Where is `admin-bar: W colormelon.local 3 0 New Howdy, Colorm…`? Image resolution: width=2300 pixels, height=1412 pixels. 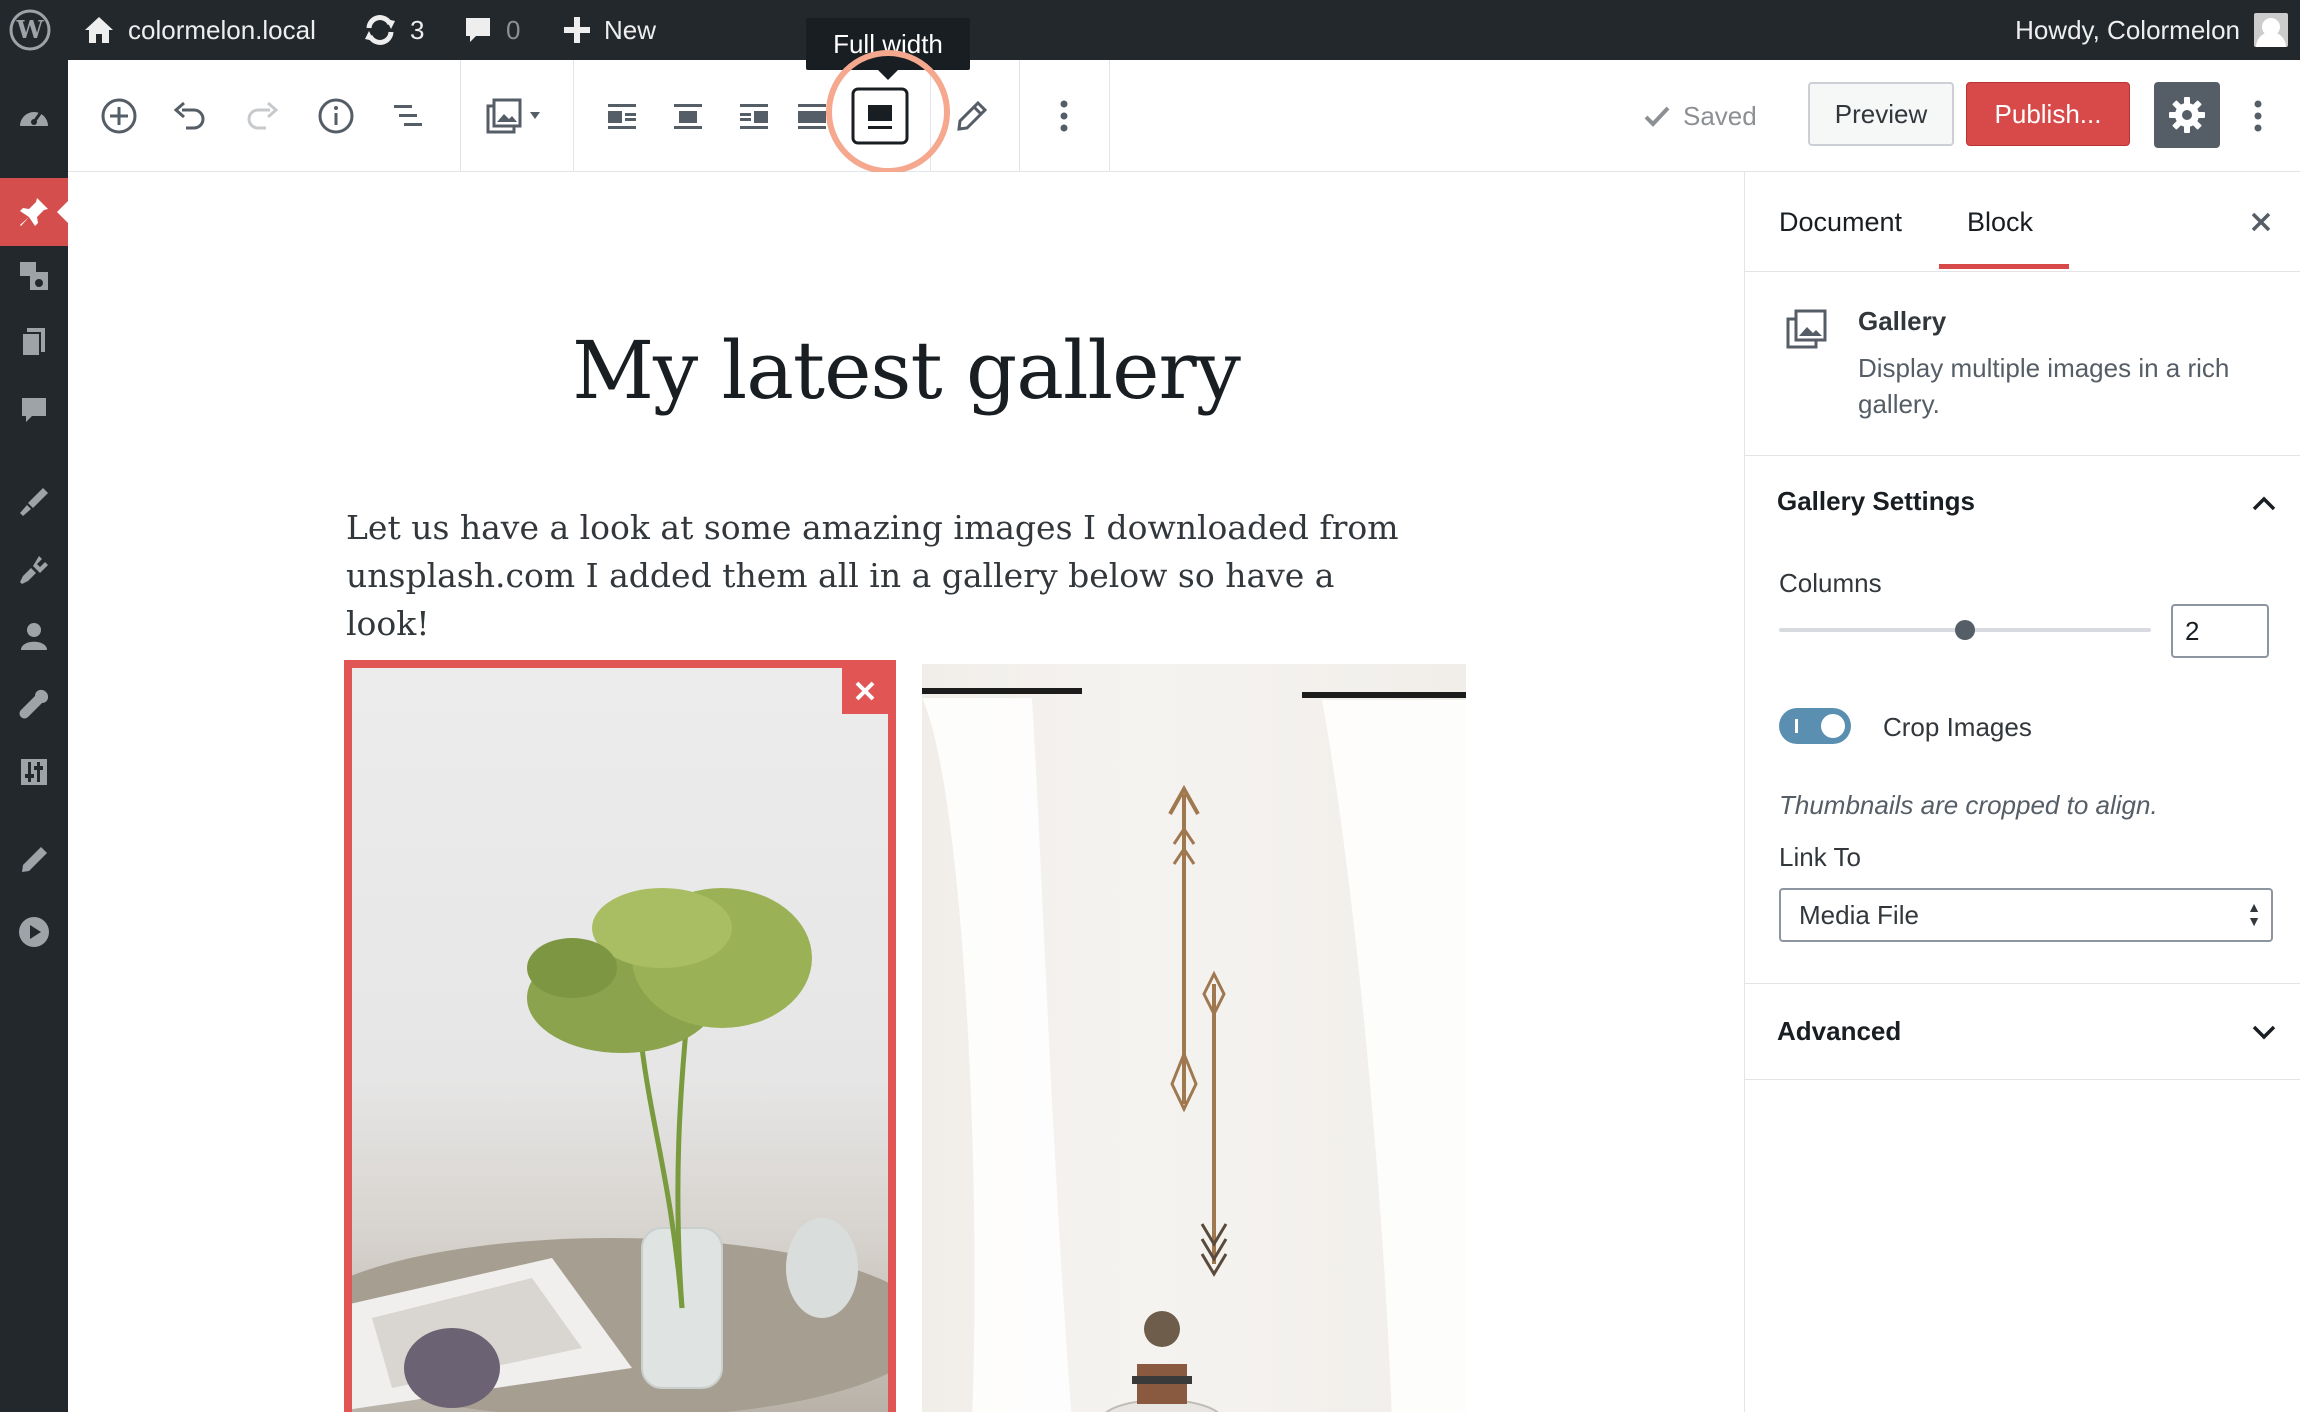 admin-bar: W colormelon.local 3 0 New Howdy, Colorm… is located at coordinates (1150, 30).